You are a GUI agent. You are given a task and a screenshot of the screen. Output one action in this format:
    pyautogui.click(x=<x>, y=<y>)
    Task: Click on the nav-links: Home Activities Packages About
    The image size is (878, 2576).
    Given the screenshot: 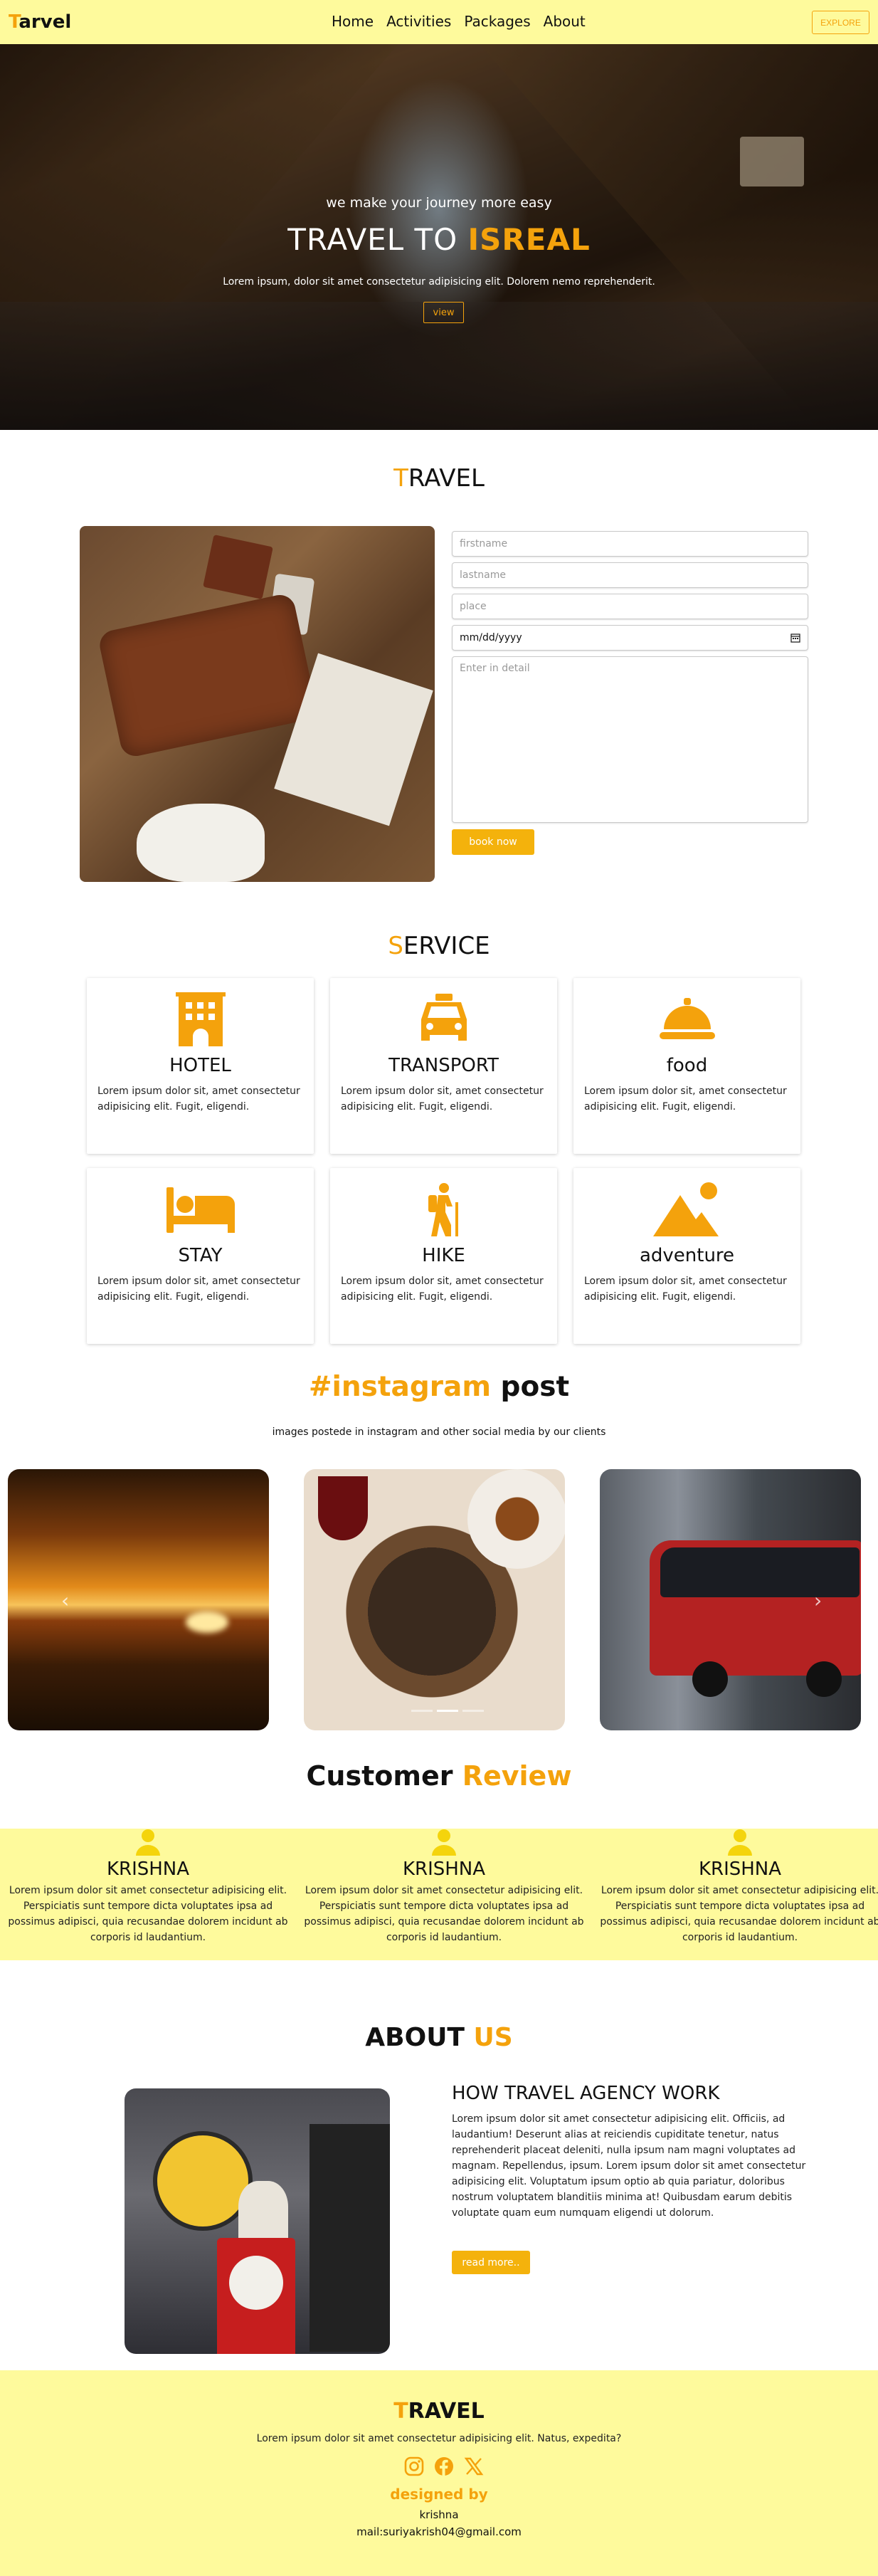 What is the action you would take?
    pyautogui.click(x=459, y=21)
    